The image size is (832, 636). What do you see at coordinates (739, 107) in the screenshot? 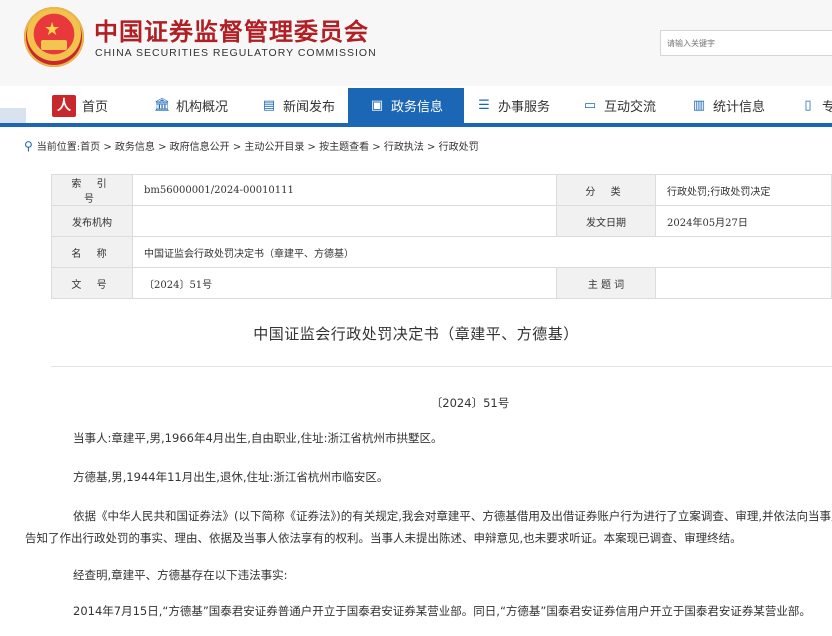
I see `nav-item-label: 统计信息` at bounding box center [739, 107].